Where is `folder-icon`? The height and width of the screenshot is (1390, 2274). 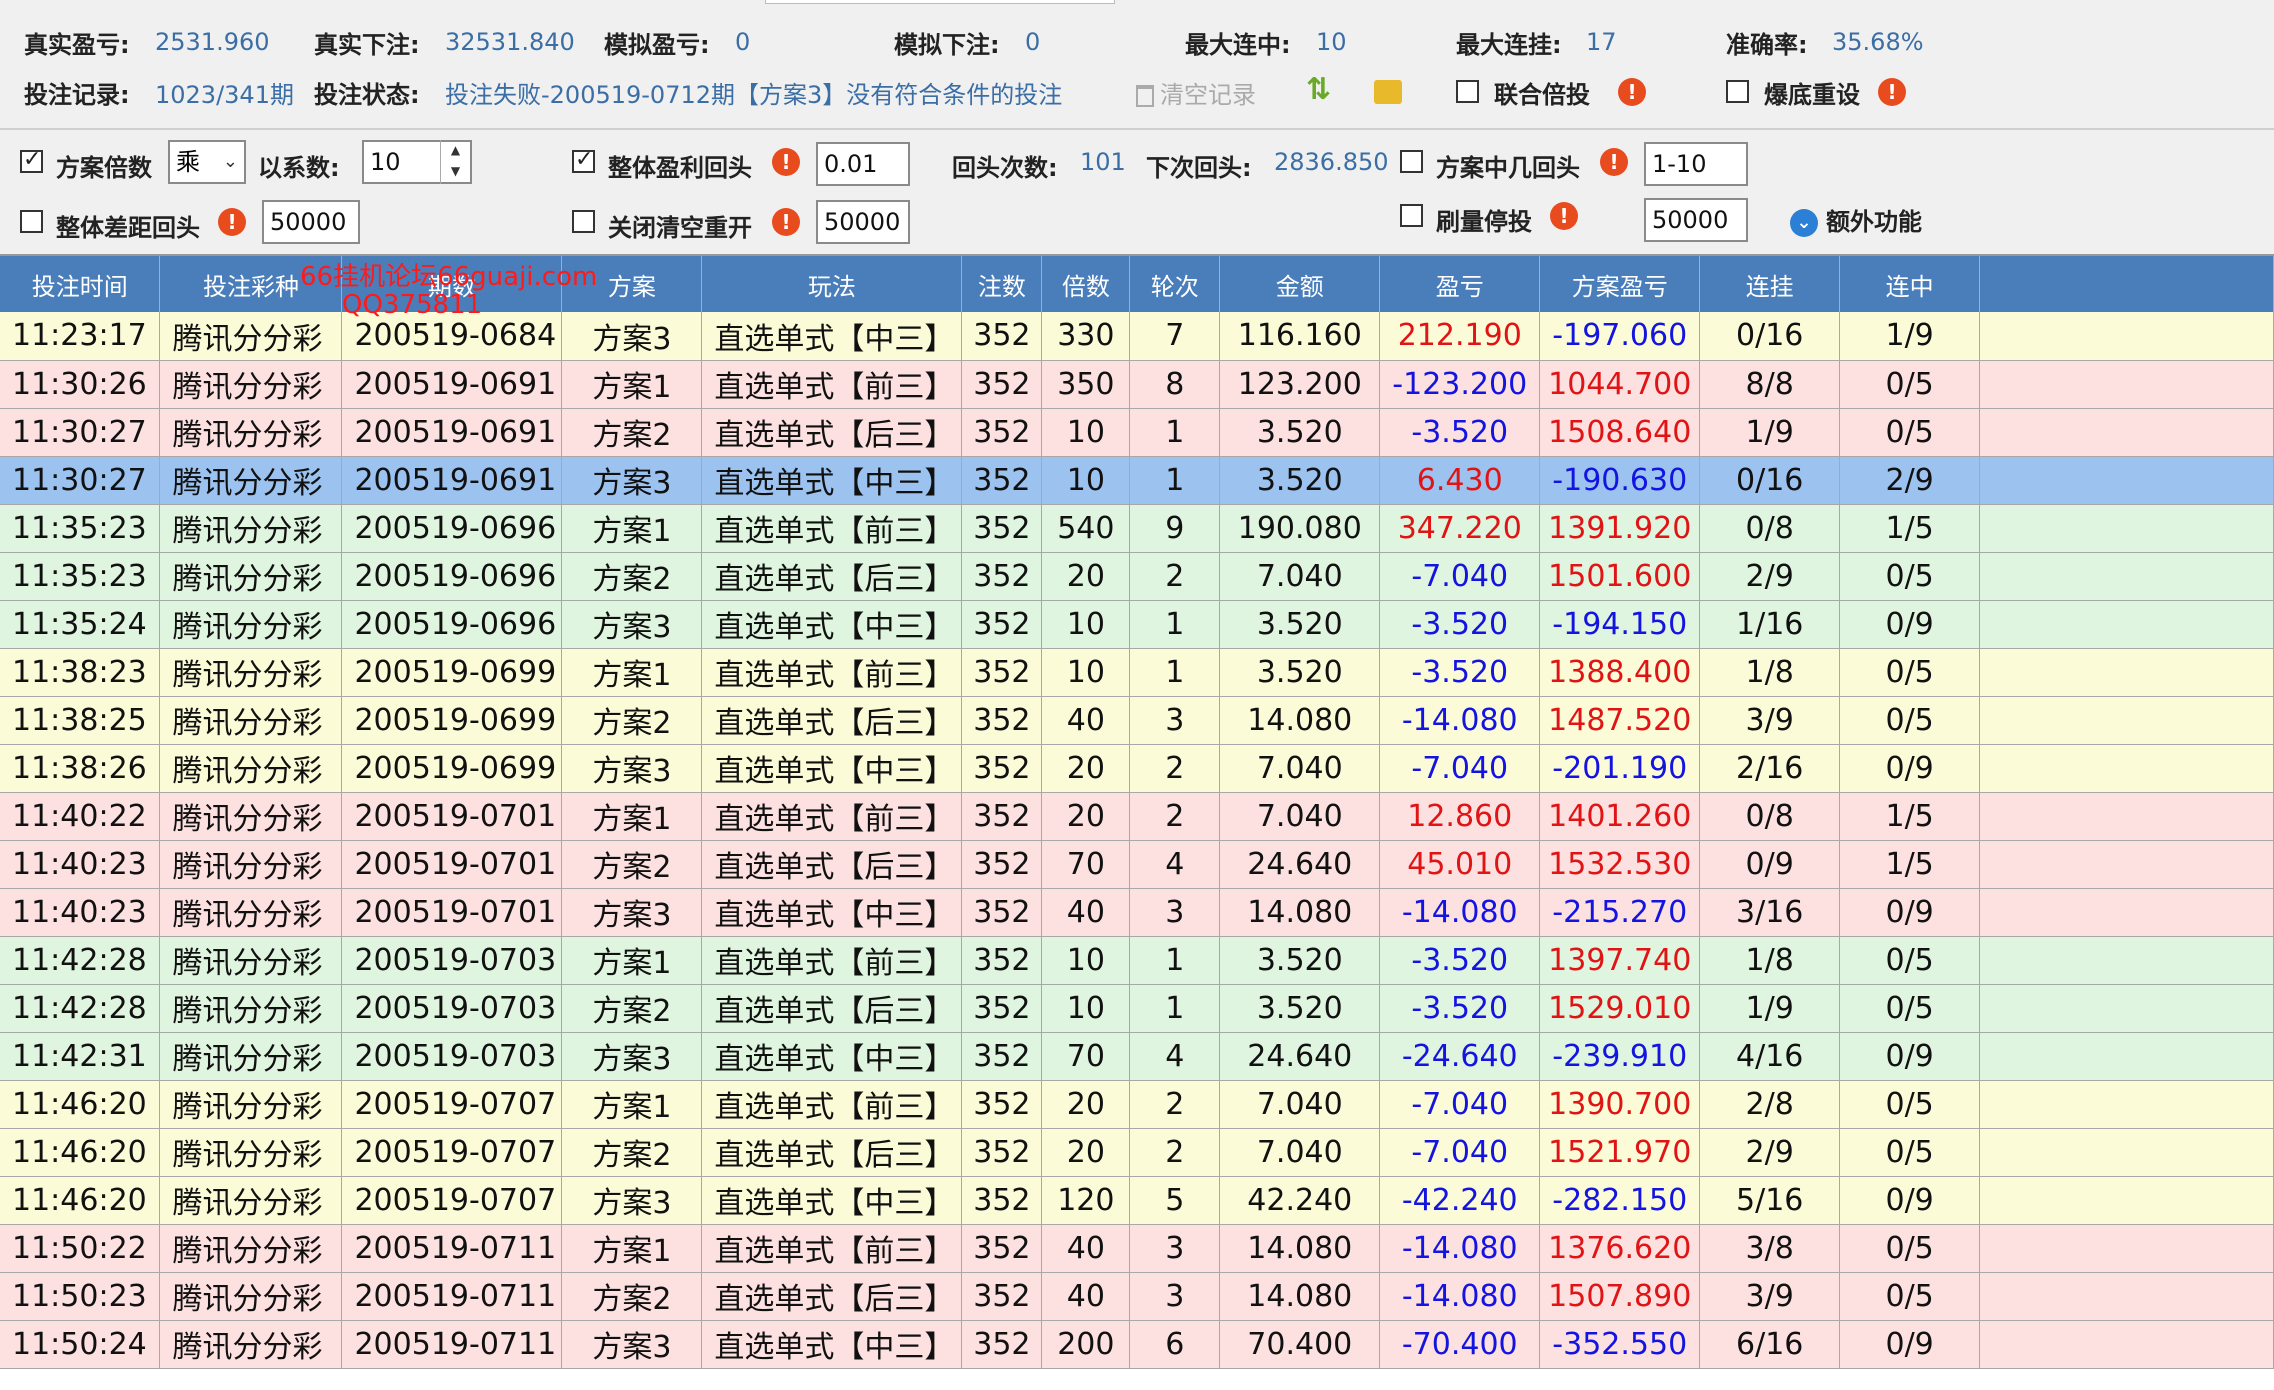
folder-icon is located at coordinates (1388, 92).